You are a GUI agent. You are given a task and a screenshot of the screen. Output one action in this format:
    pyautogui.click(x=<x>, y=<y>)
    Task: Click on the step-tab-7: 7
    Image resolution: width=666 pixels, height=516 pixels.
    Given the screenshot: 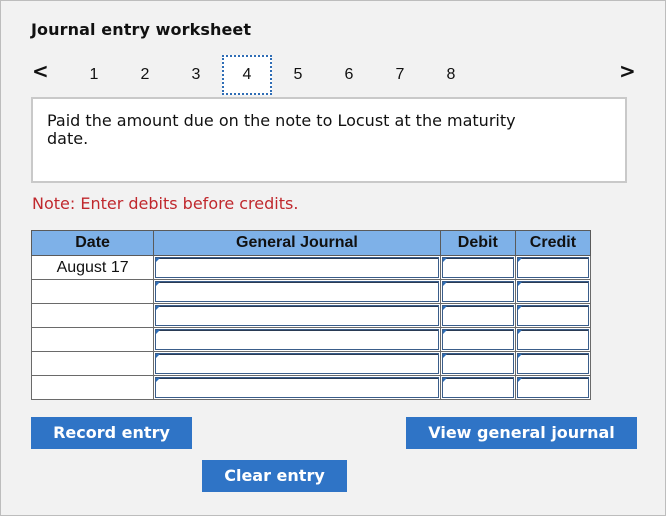 What is the action you would take?
    pyautogui.click(x=400, y=75)
    